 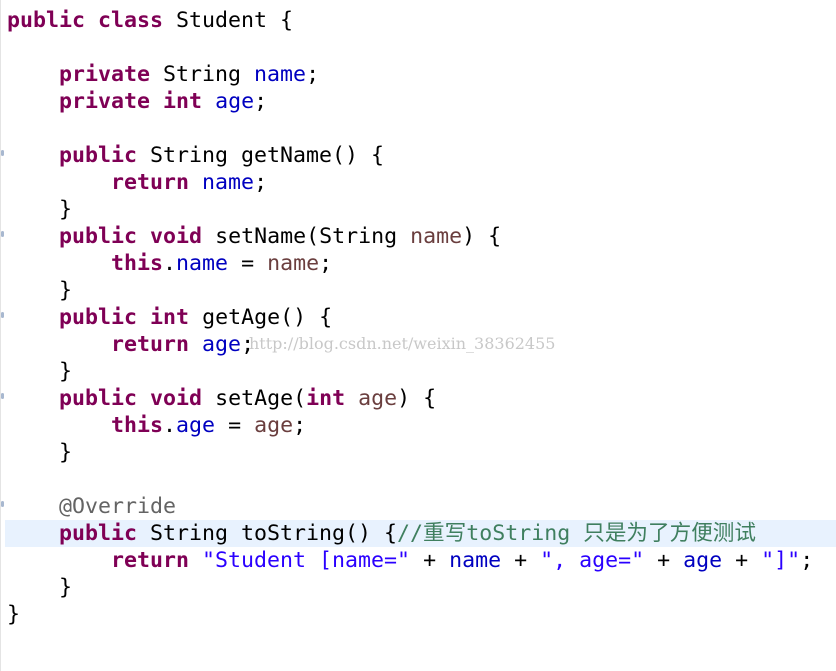 What do you see at coordinates (131, 20) in the screenshot?
I see `code-token-kw: class` at bounding box center [131, 20].